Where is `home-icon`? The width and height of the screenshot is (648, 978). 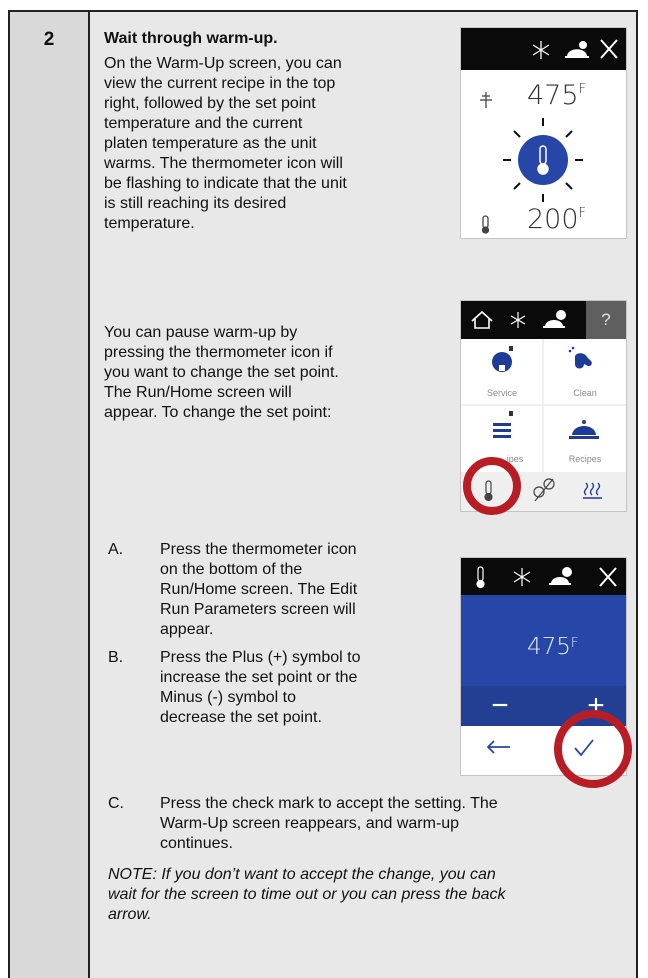
home-icon is located at coordinates (482, 319).